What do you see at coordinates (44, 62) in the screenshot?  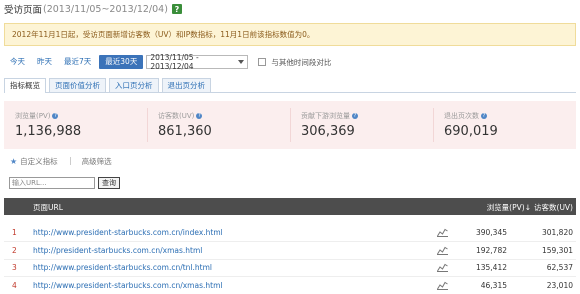 I see `date-yesterday-button: 昨天` at bounding box center [44, 62].